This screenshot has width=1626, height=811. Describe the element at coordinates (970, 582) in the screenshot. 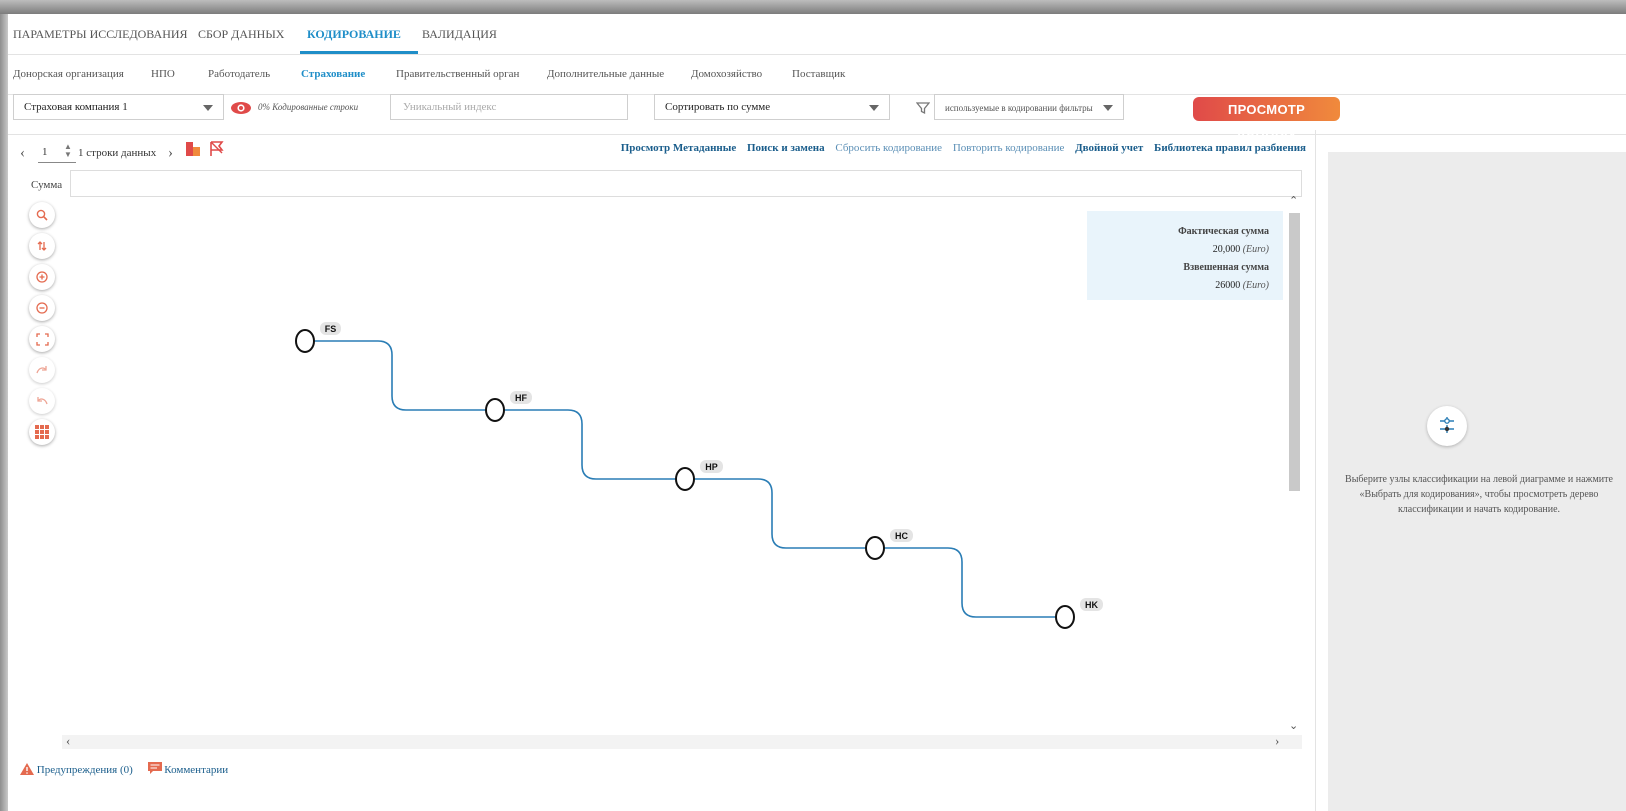

I see `connector-hc-hk` at that location.